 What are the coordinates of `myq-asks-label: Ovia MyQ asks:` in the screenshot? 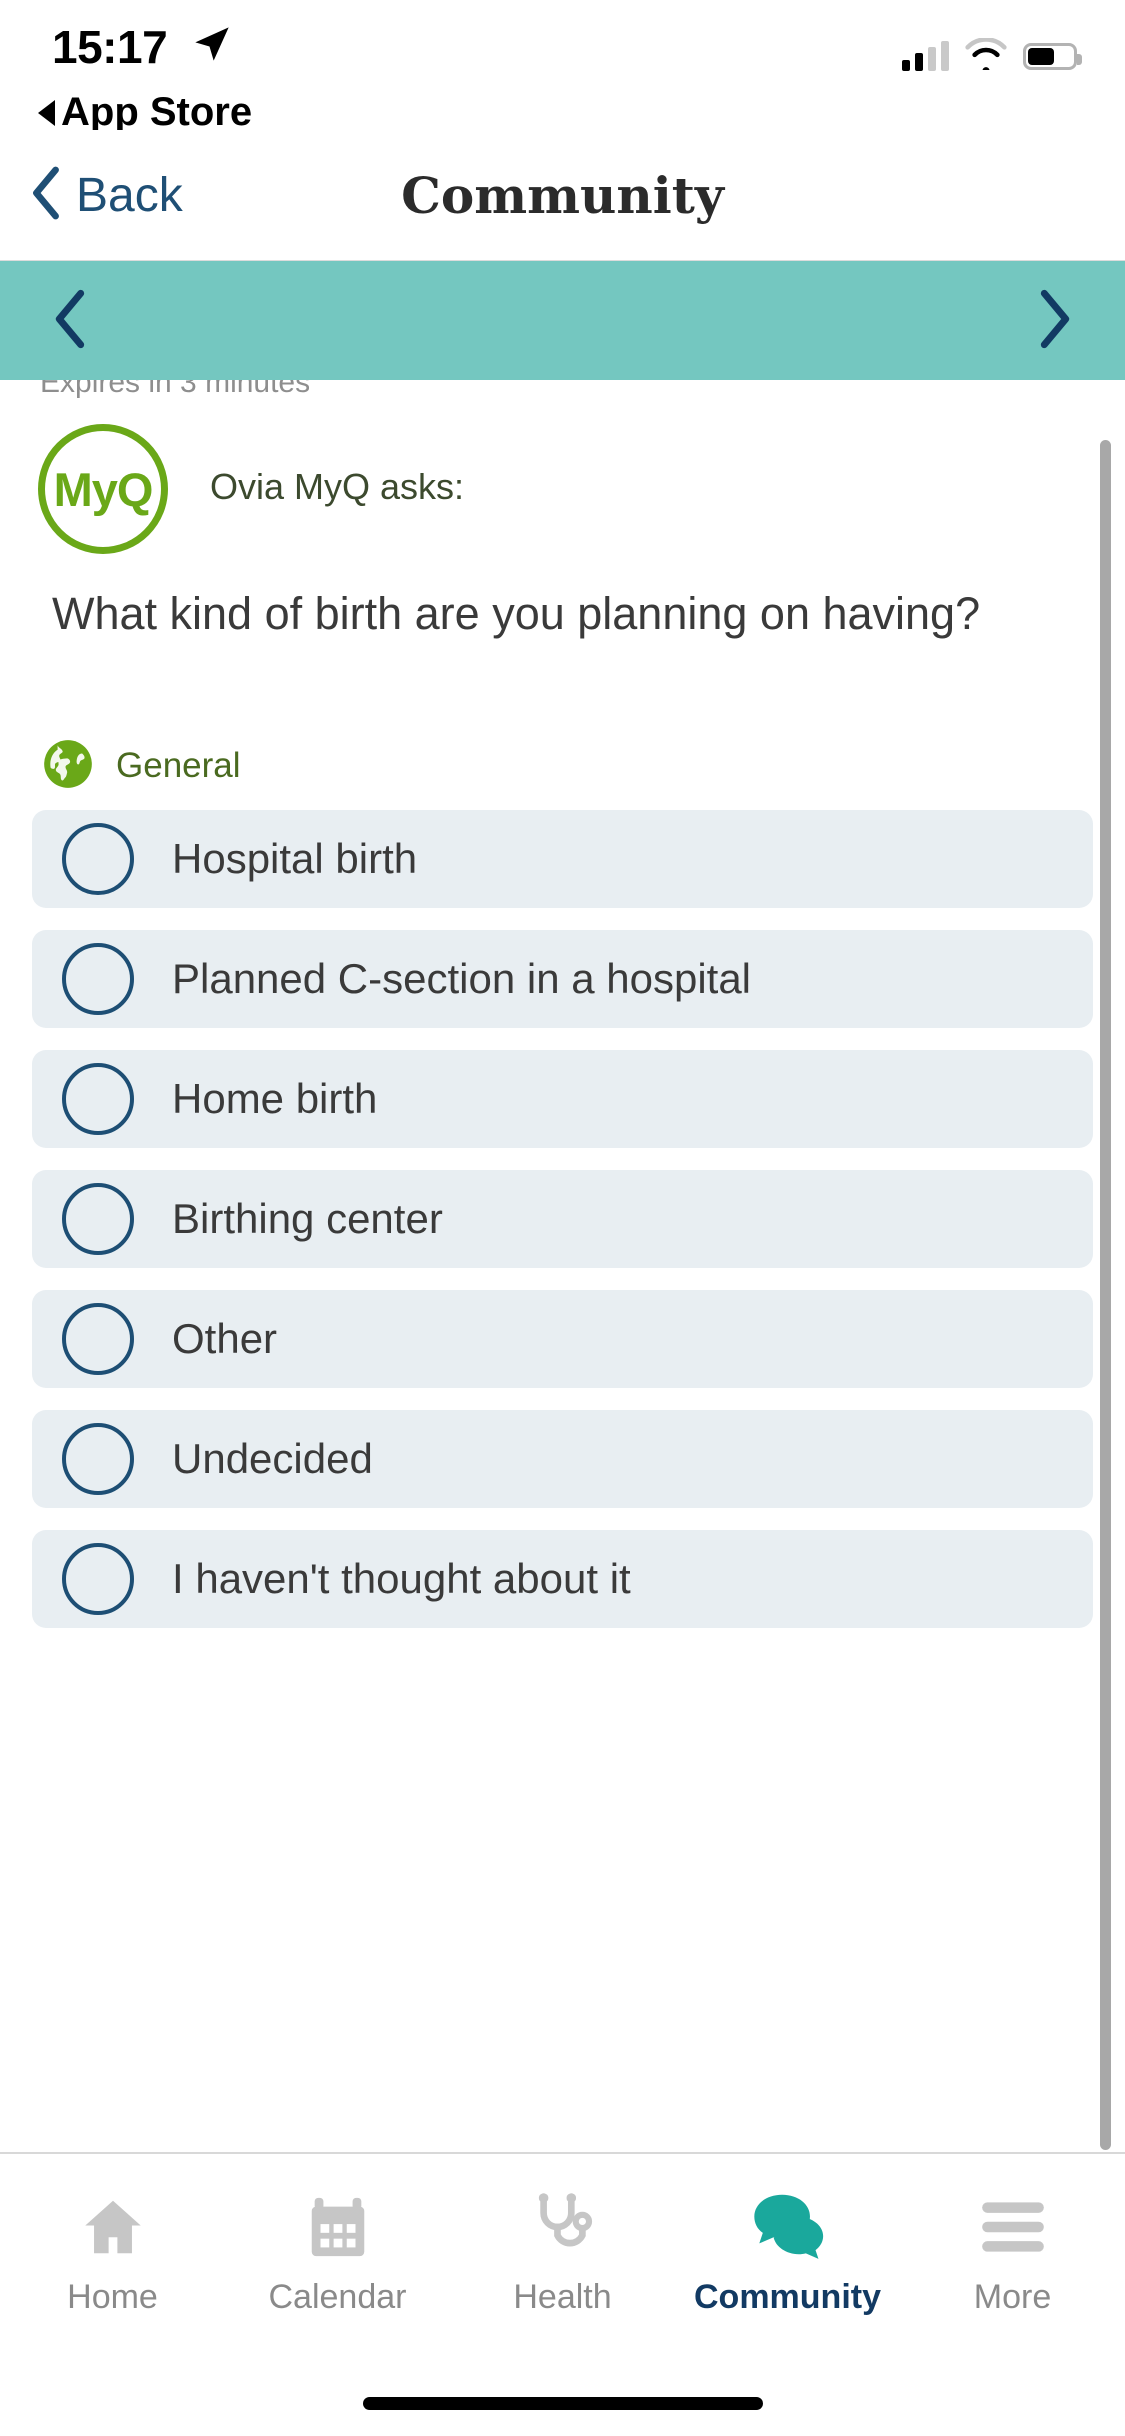 It's located at (337, 486).